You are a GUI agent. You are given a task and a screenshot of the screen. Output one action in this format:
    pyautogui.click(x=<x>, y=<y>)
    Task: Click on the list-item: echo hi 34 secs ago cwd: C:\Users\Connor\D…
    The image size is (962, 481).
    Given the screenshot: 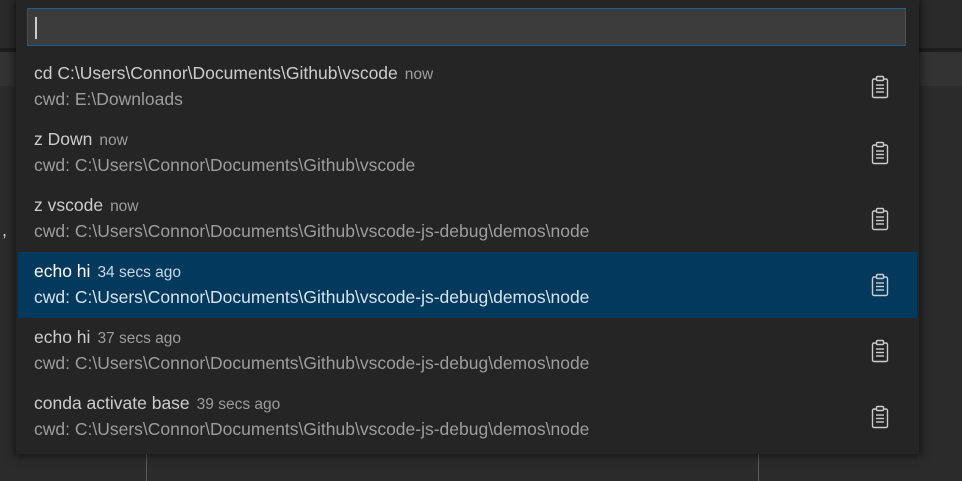 What is the action you would take?
    pyautogui.click(x=467, y=285)
    